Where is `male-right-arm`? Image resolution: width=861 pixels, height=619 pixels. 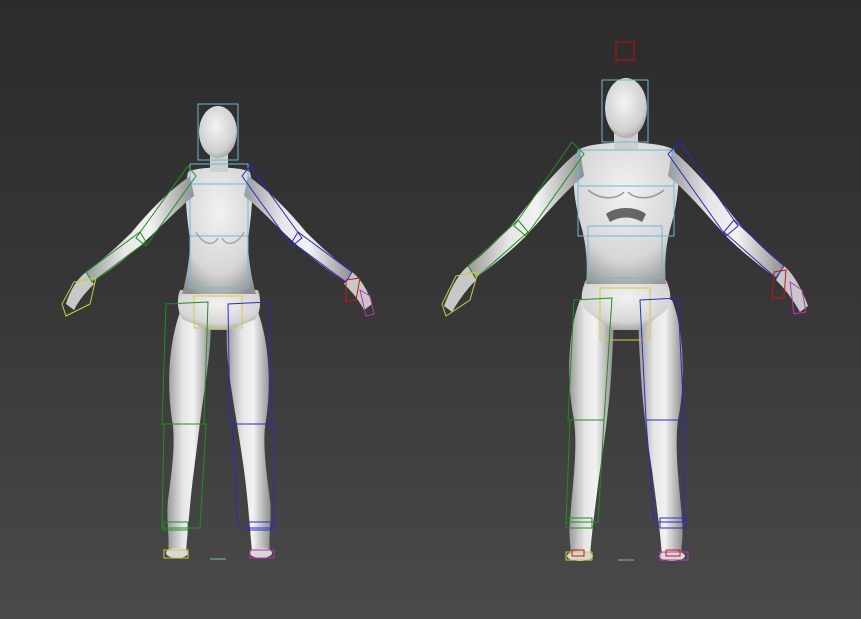
male-right-arm is located at coordinates (726, 214).